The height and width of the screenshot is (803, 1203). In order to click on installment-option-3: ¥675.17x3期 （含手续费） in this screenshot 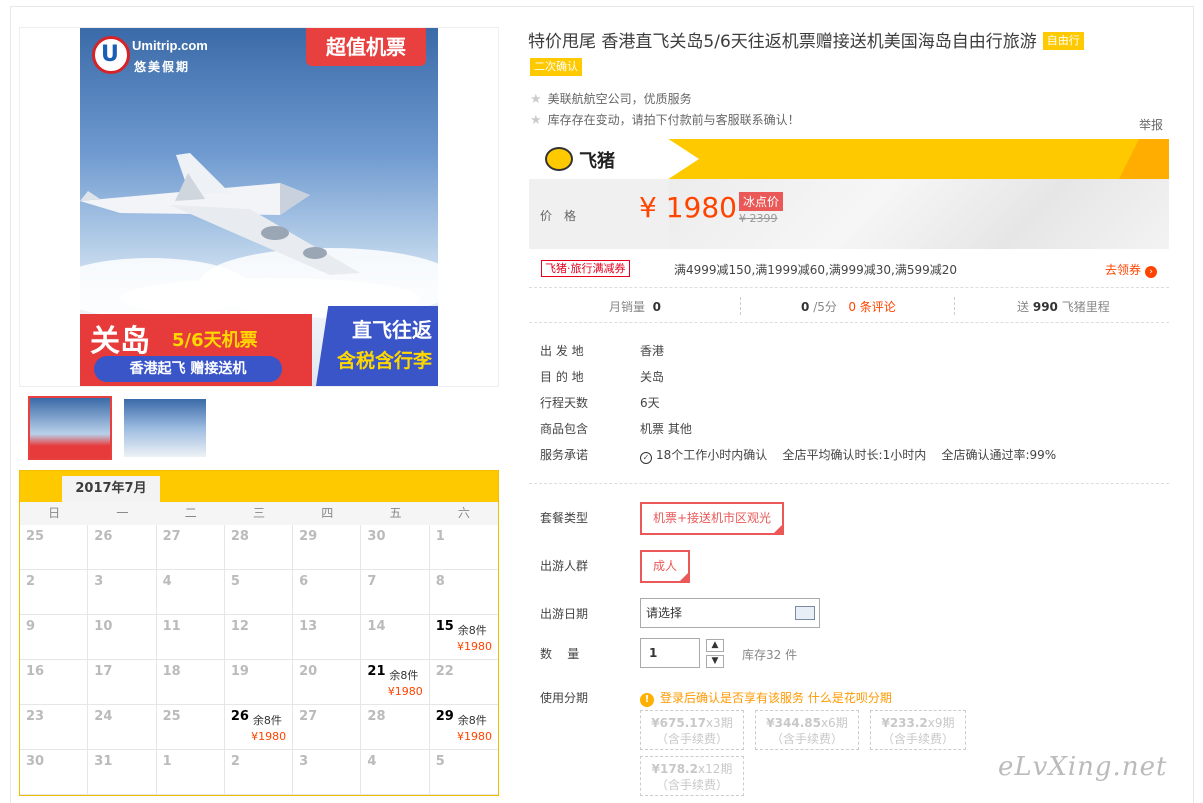, I will do `click(692, 730)`.